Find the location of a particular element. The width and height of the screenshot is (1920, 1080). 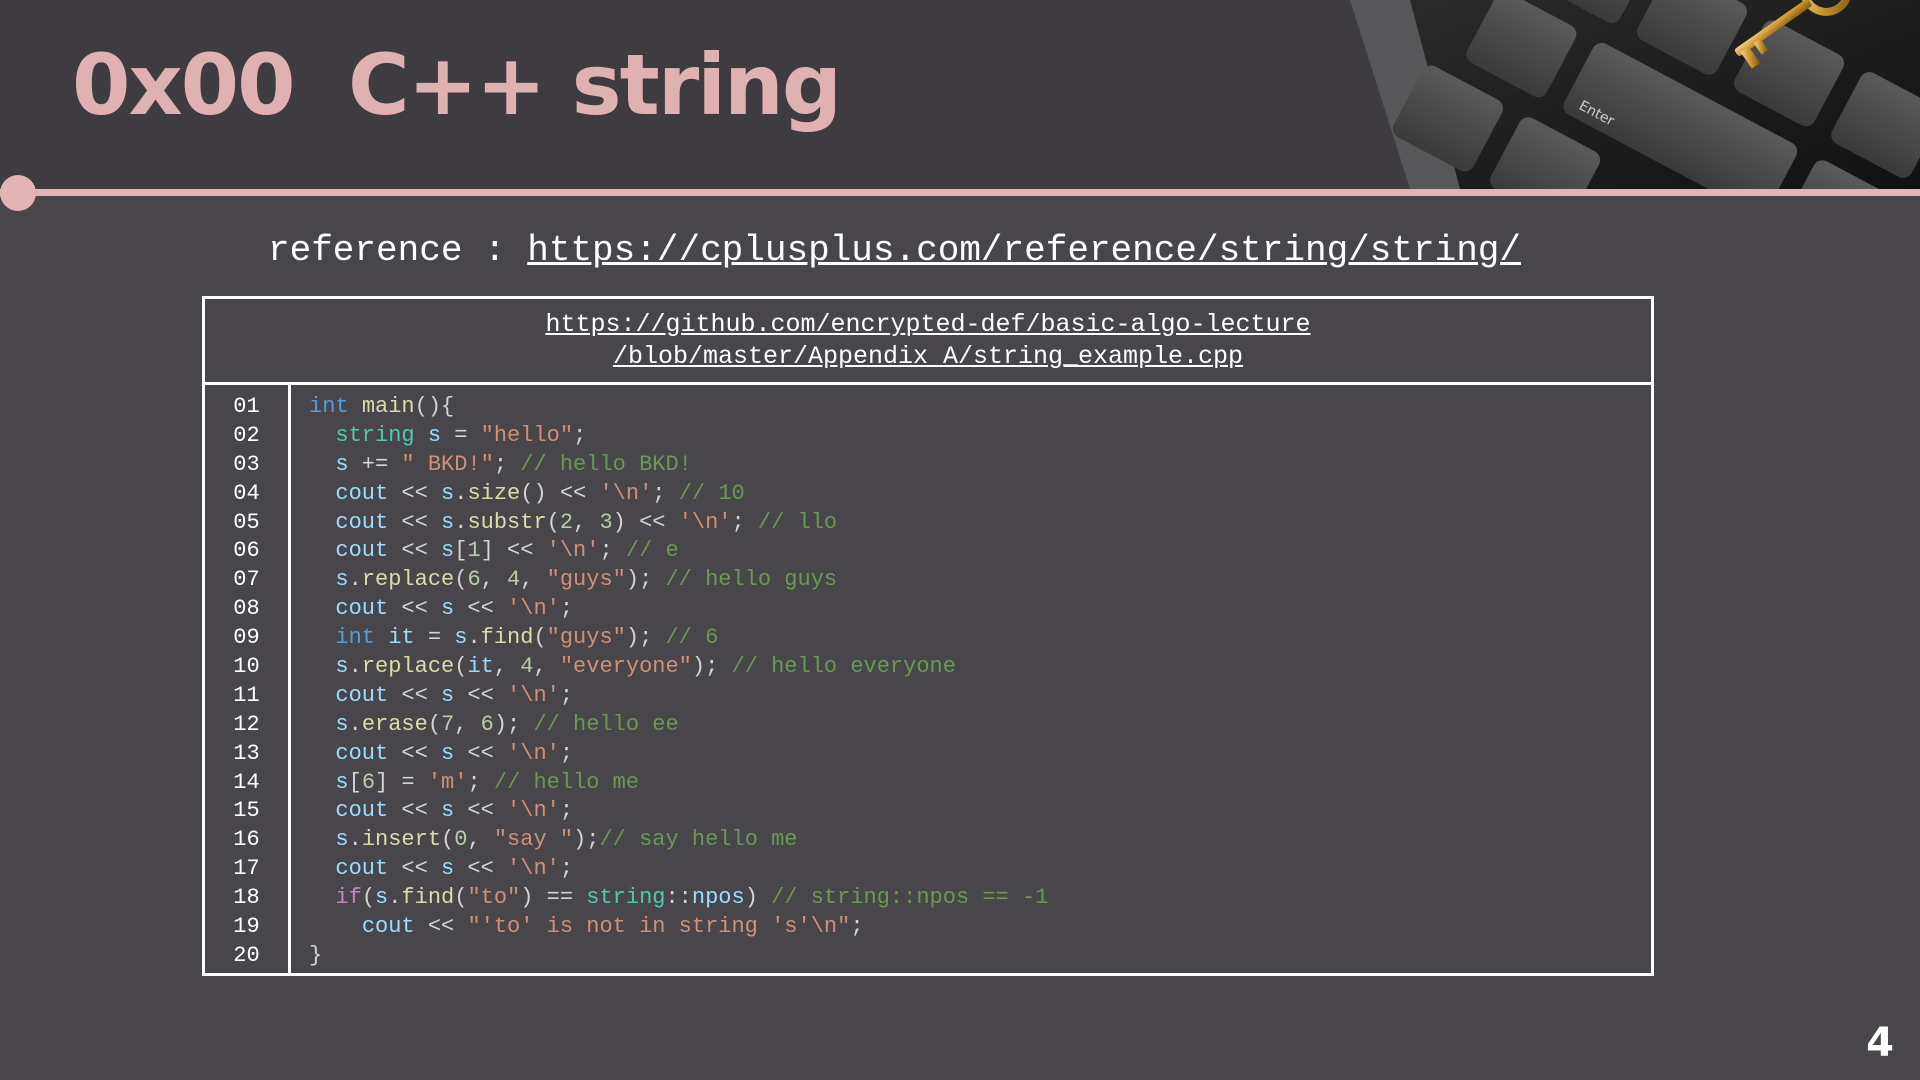

header-divider is located at coordinates (960, 192).